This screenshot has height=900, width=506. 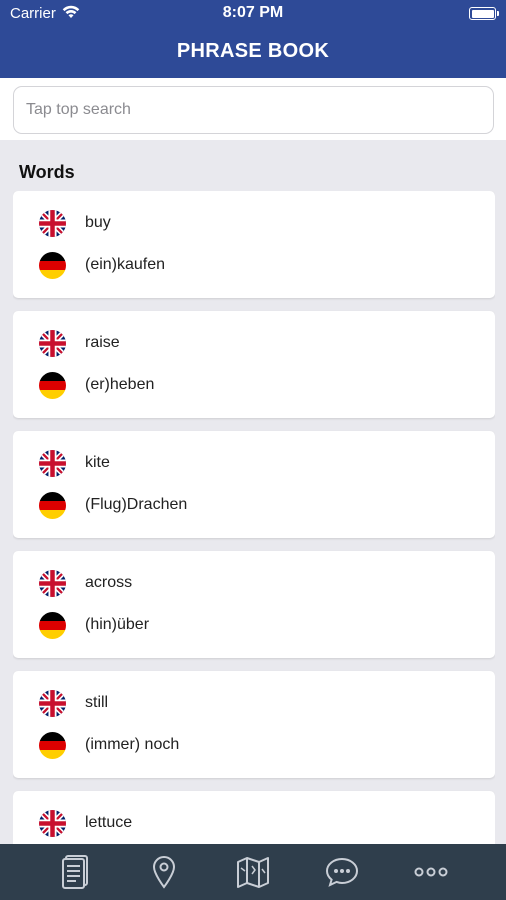 I want to click on page-title: PHRASE BOOK, so click(x=253, y=51).